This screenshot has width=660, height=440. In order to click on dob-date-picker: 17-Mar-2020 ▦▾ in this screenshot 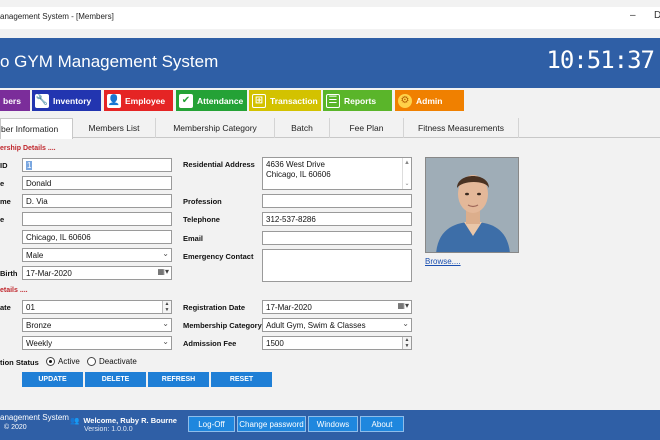, I will do `click(97, 273)`.